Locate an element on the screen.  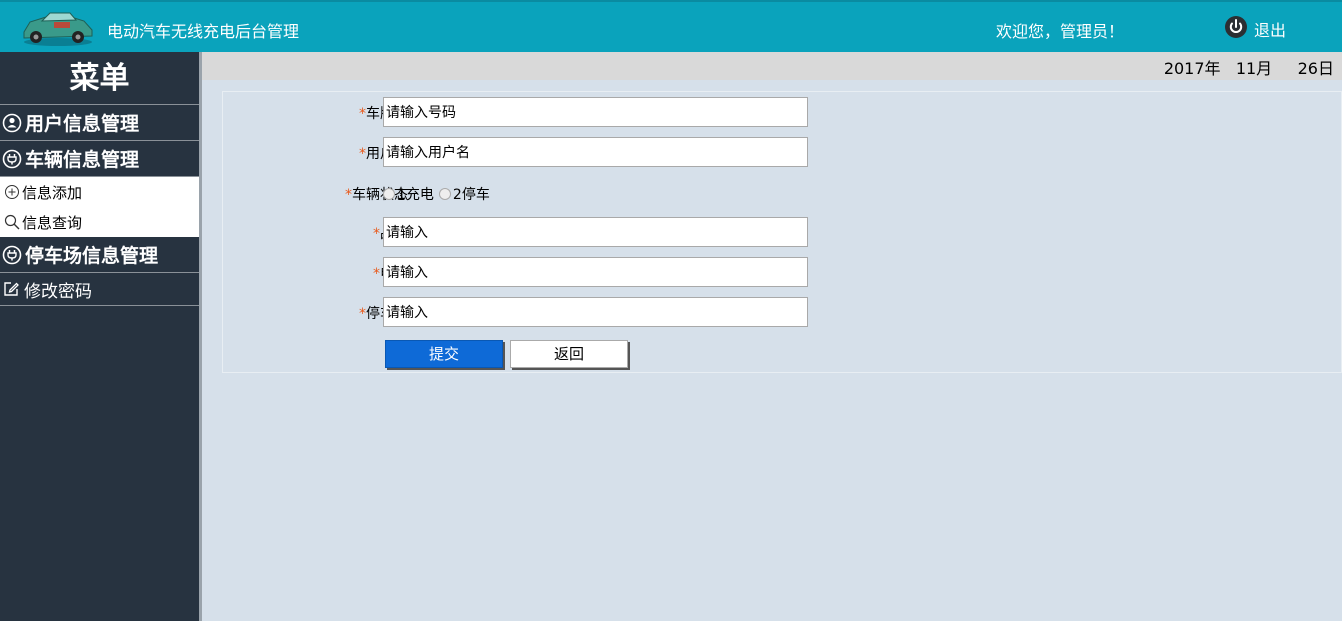
search-icon is located at coordinates (12, 222).